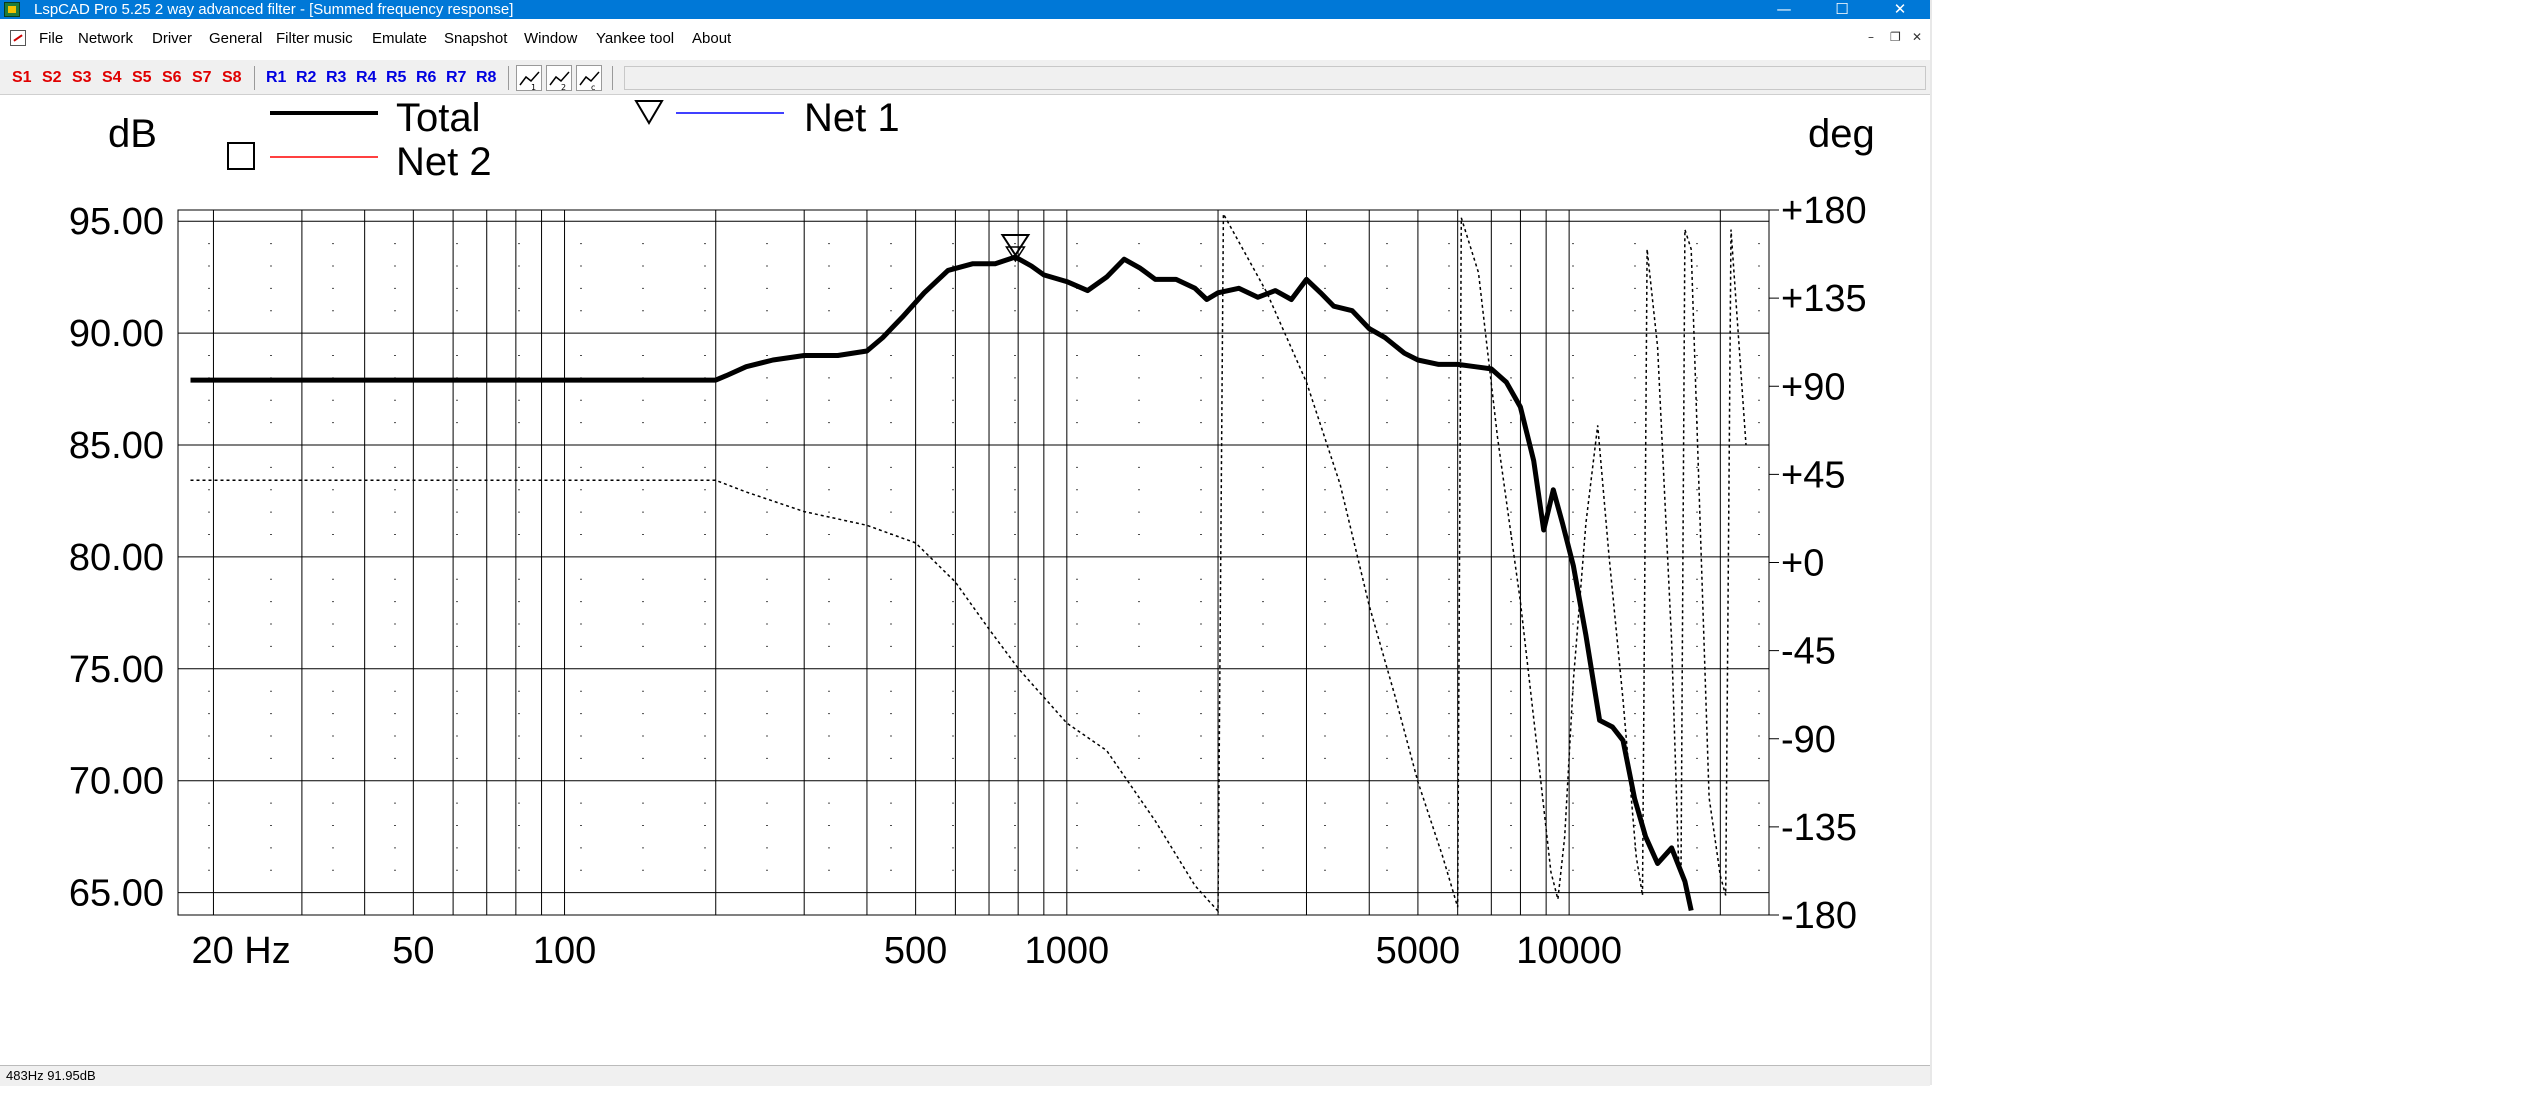 The width and height of the screenshot is (2548, 1100). Describe the element at coordinates (116, 446) in the screenshot. I see `y-tick-label: 85.00` at that location.